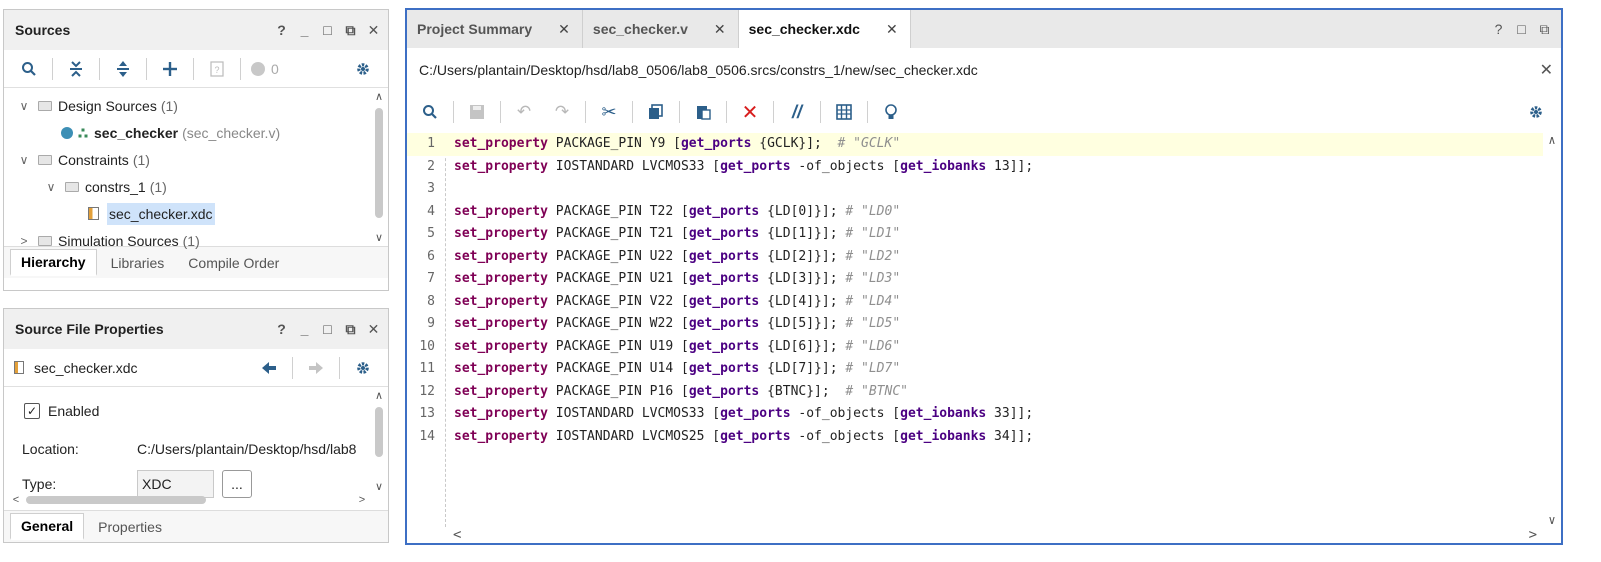 This screenshot has height=562, width=1601. I want to click on tab-properties: Properties, so click(130, 527).